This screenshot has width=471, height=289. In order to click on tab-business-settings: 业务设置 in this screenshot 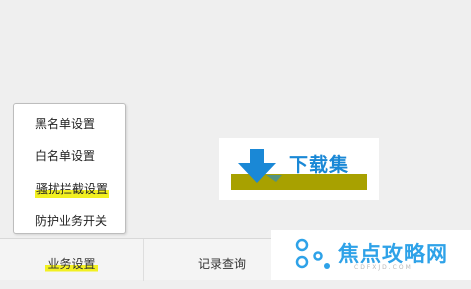, I will do `click(71, 260)`.